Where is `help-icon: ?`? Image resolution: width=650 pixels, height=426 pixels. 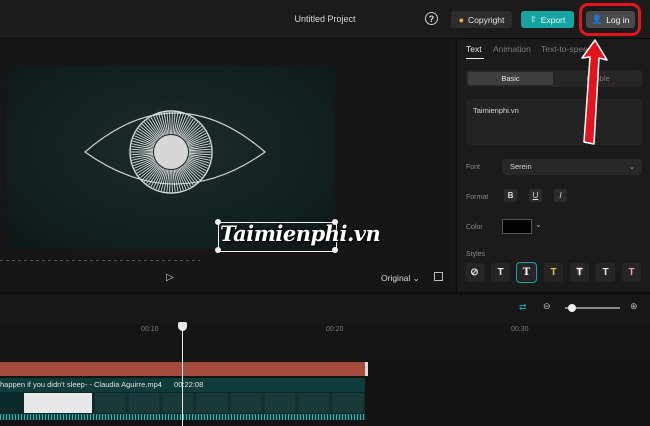 help-icon: ? is located at coordinates (431, 18).